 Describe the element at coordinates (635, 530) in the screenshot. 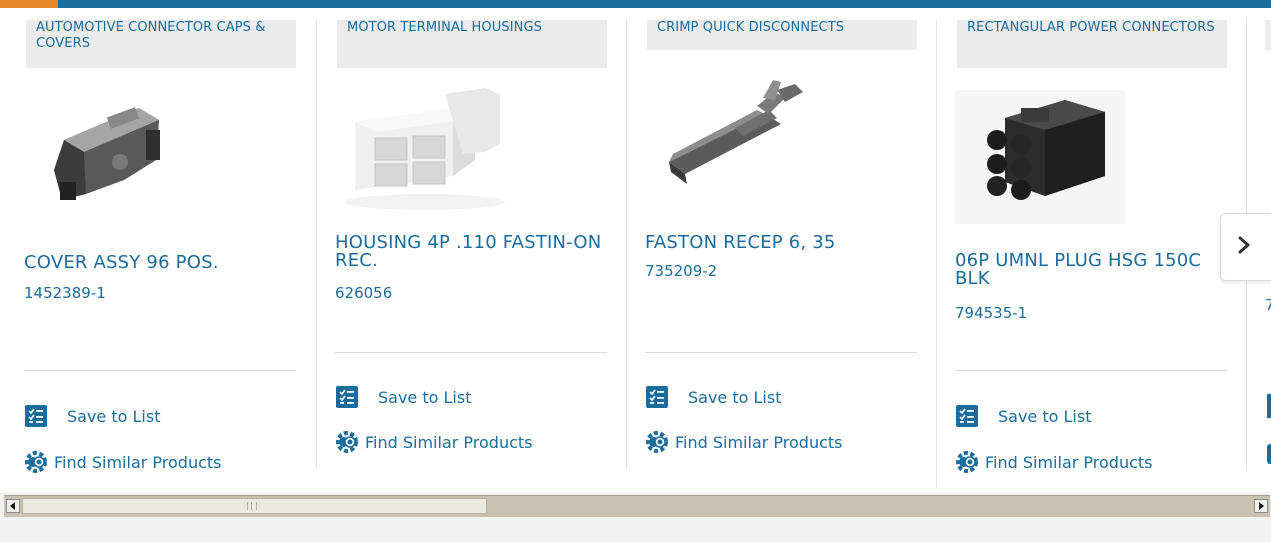

I see `page-bottom-area` at that location.